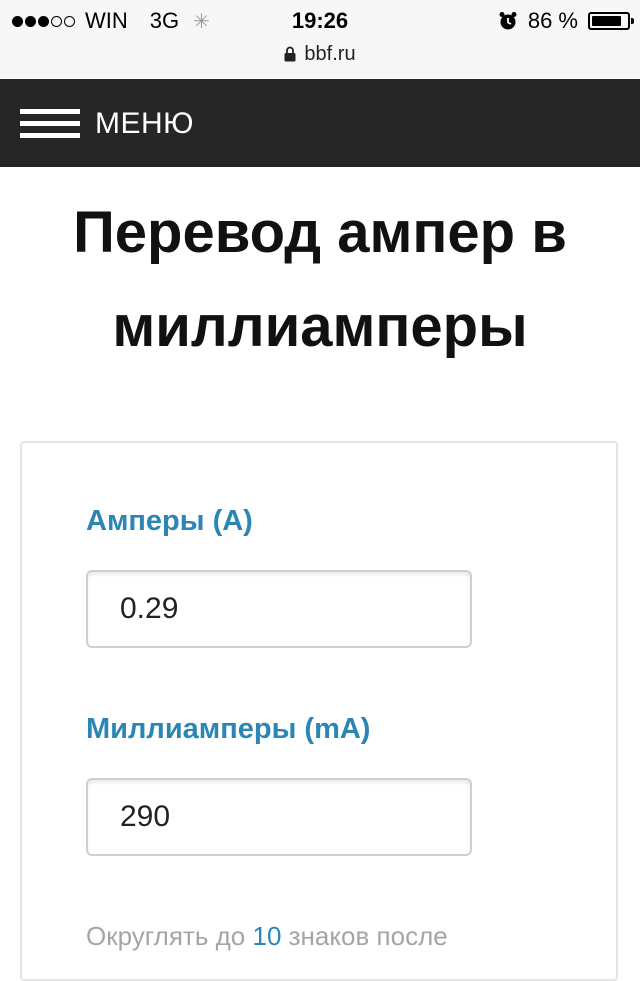 This screenshot has width=640, height=981. What do you see at coordinates (228, 729) in the screenshot?
I see `milliamperes-label: Миллиамперы (mA)` at bounding box center [228, 729].